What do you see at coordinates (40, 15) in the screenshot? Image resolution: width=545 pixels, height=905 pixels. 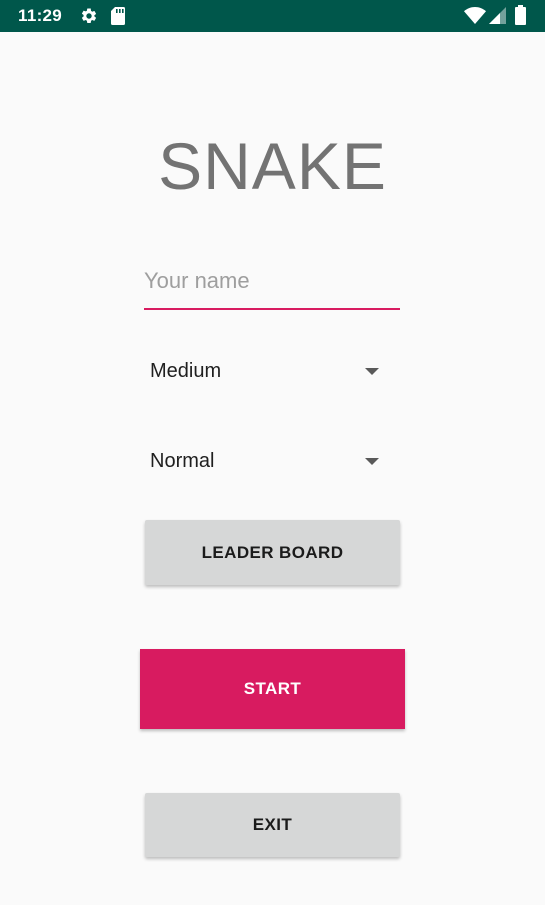 I see `status-time: 11:29` at bounding box center [40, 15].